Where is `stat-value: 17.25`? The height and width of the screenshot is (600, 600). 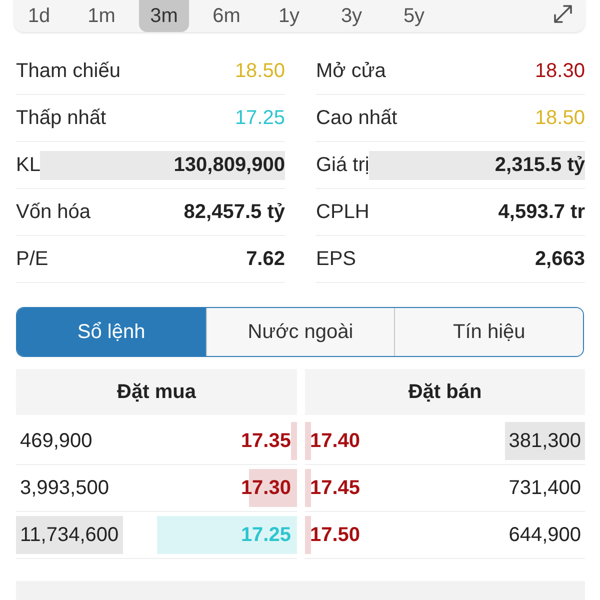 stat-value: 17.25 is located at coordinates (259, 118).